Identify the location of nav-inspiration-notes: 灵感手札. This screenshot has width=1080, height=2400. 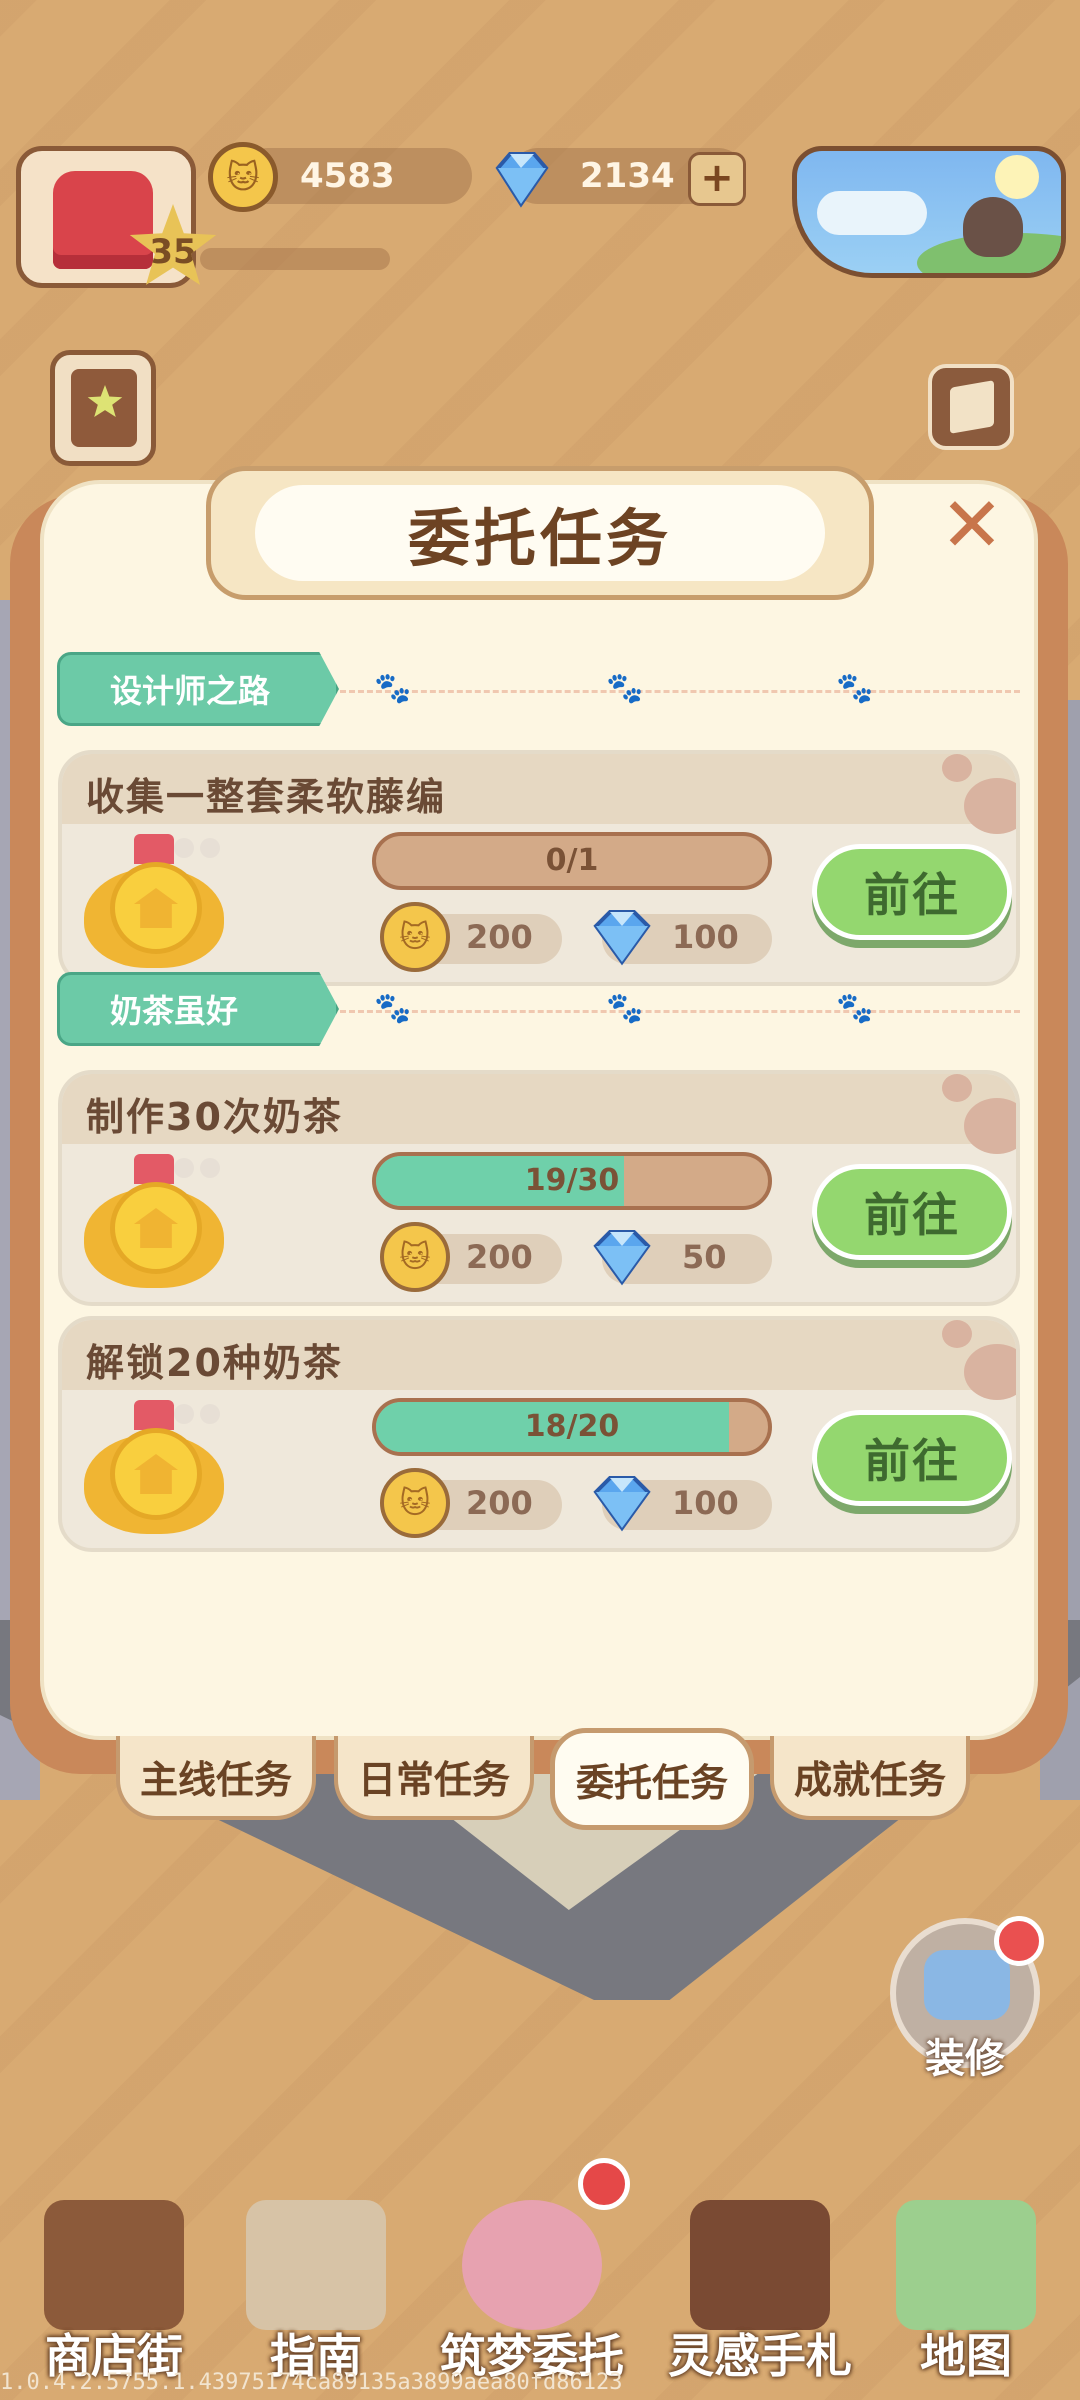
(760, 2281).